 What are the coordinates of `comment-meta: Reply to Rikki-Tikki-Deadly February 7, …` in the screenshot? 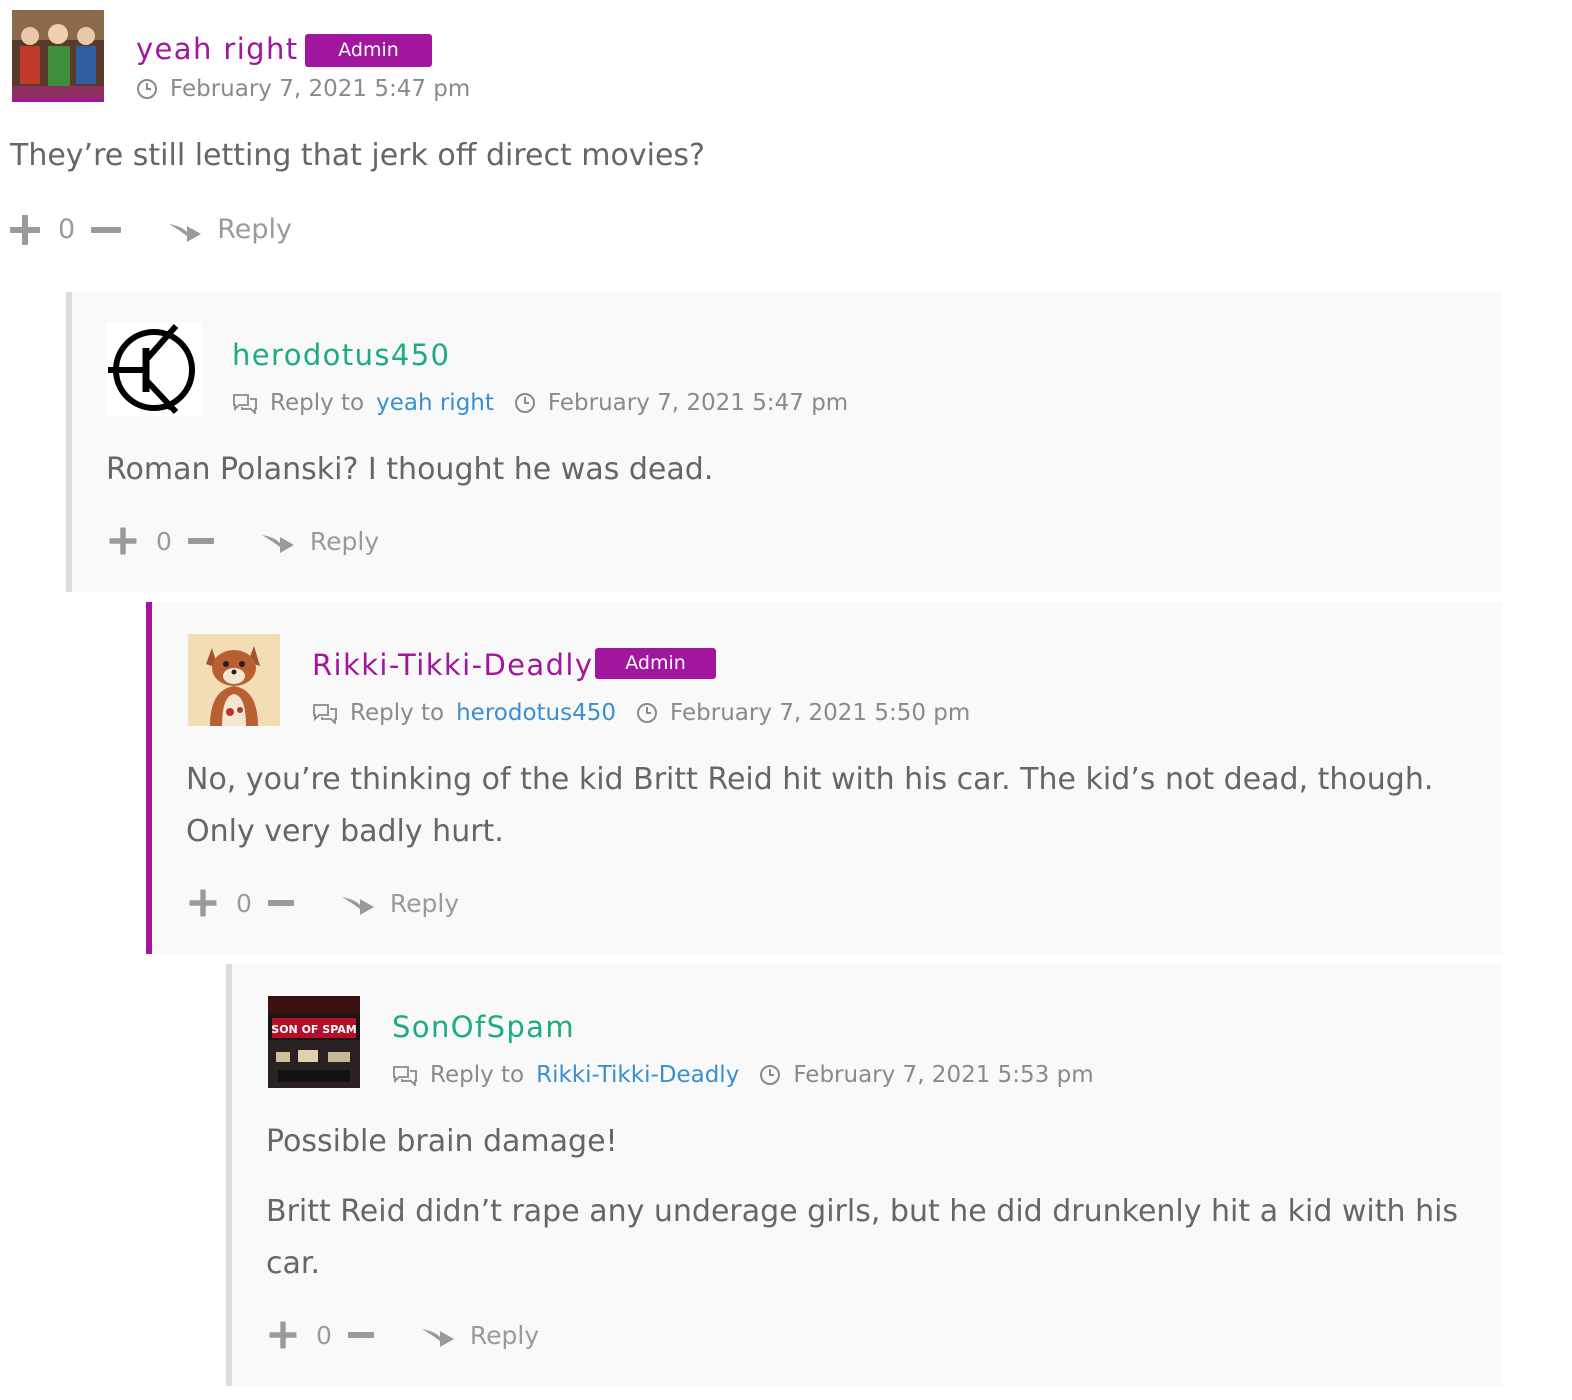 It's located at (743, 1075).